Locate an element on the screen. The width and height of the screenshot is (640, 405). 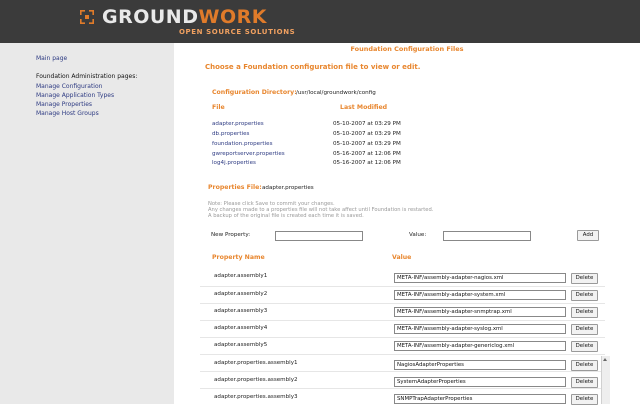
file-link: gwreportserver.properties is located at coordinates (248, 154).